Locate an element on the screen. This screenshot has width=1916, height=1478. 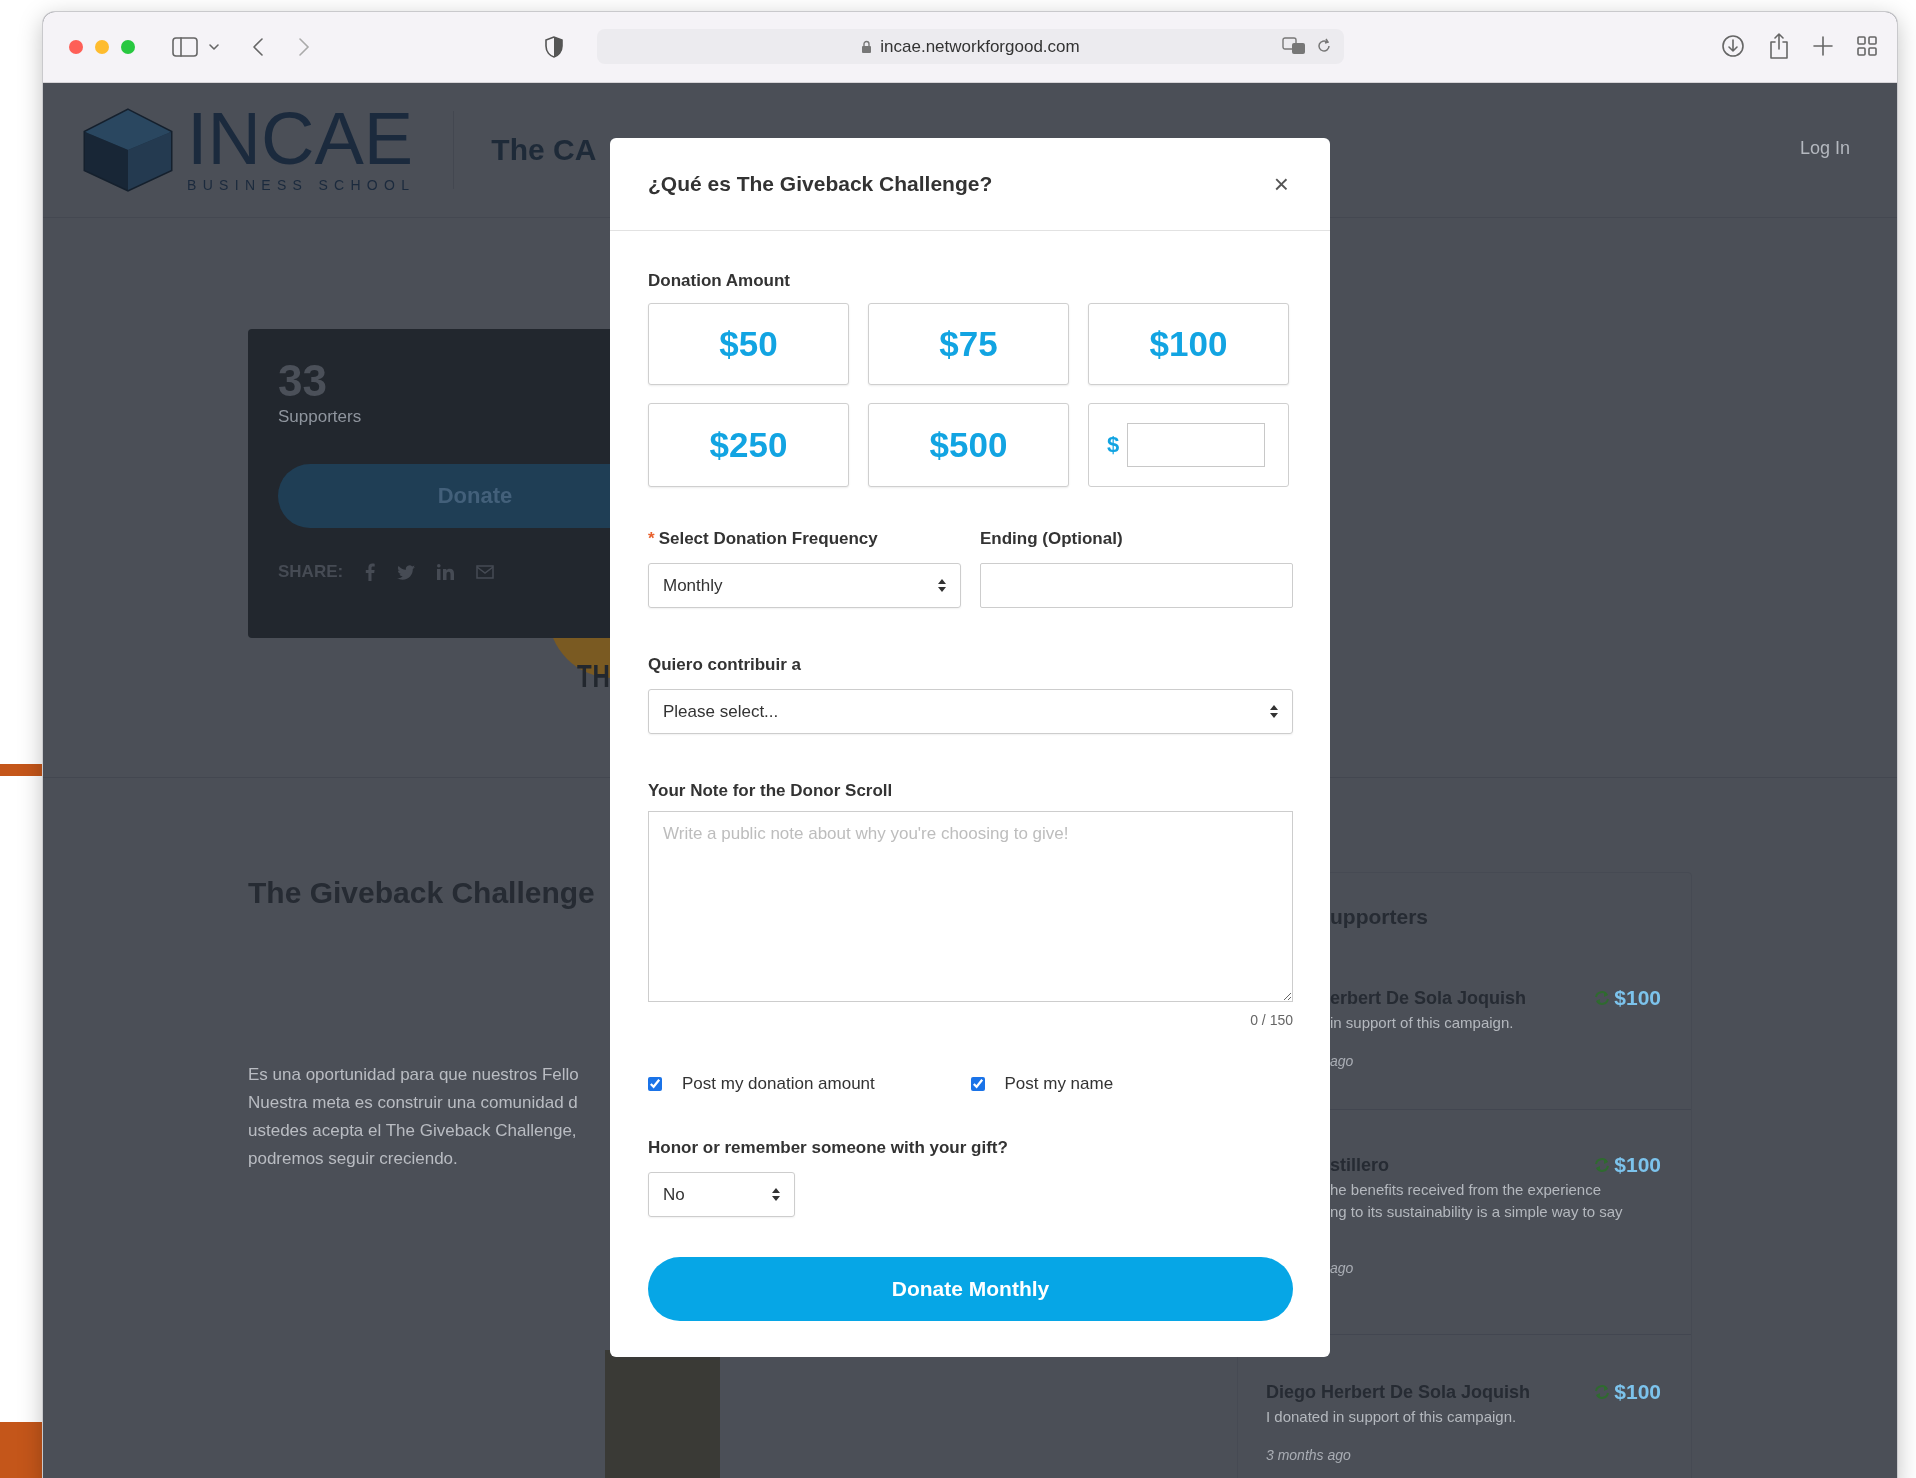
amount-option: $100 is located at coordinates (1188, 344).